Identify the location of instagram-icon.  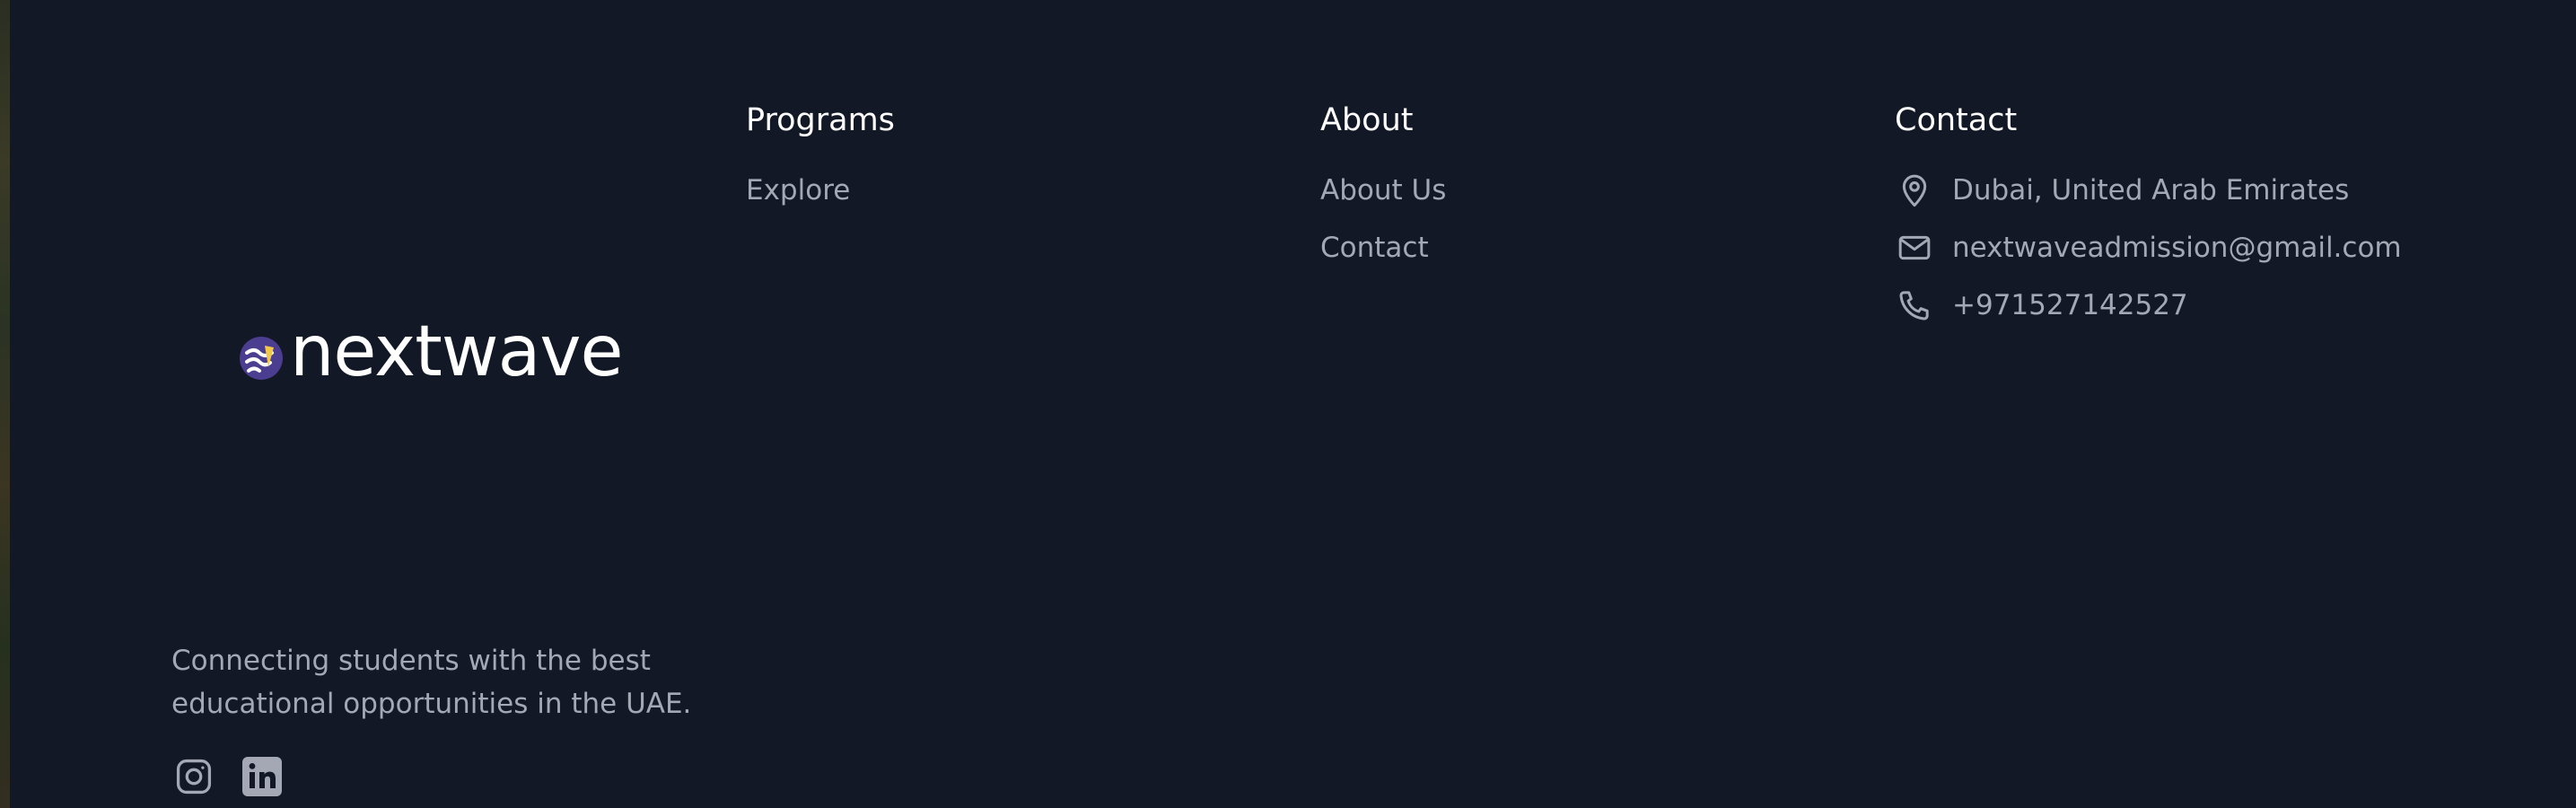
(194, 777).